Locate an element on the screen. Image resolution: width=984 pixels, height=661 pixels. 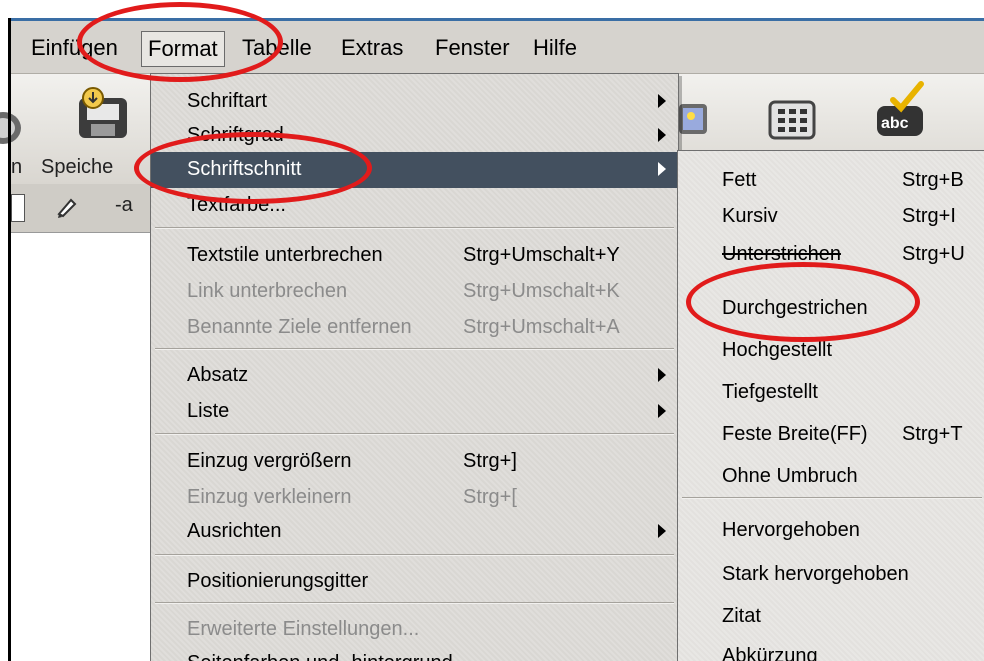
submenu-item-unterstrichen: Unterstrichen Strg+U is located at coordinates (831, 253).